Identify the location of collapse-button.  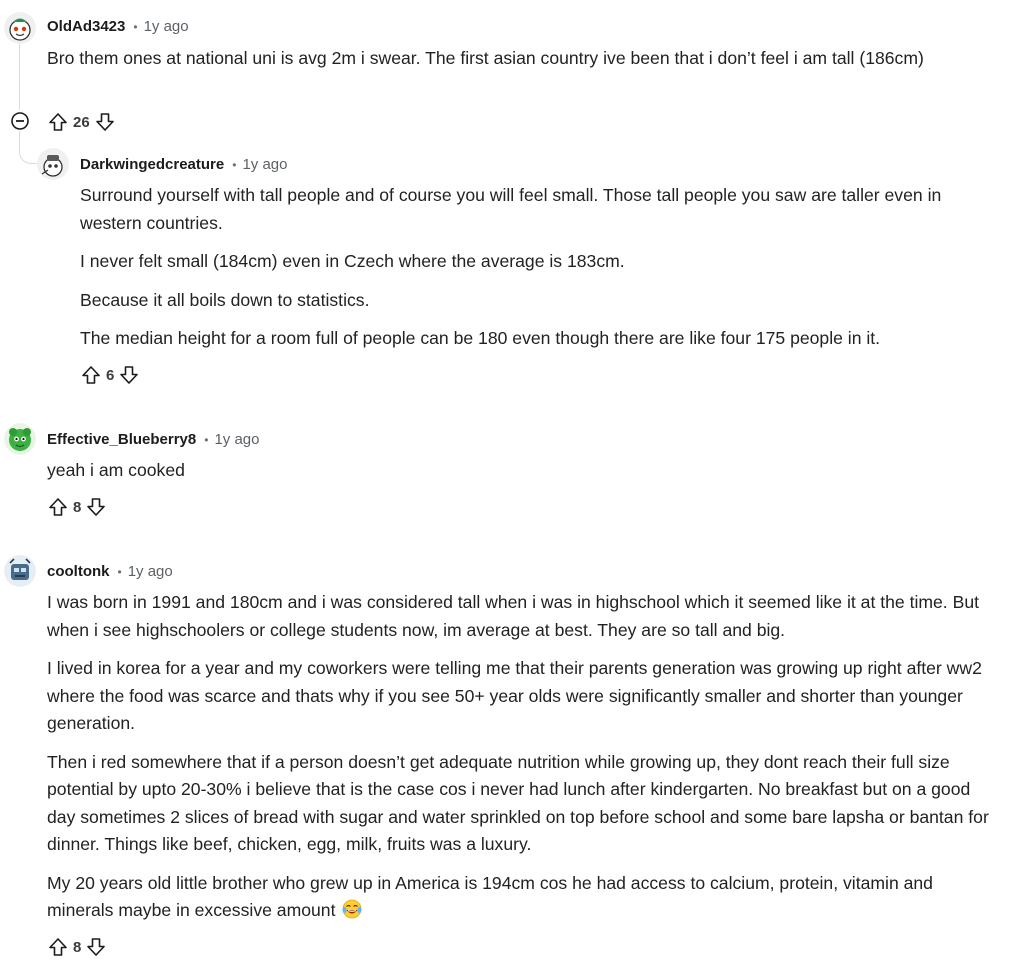
(20, 121).